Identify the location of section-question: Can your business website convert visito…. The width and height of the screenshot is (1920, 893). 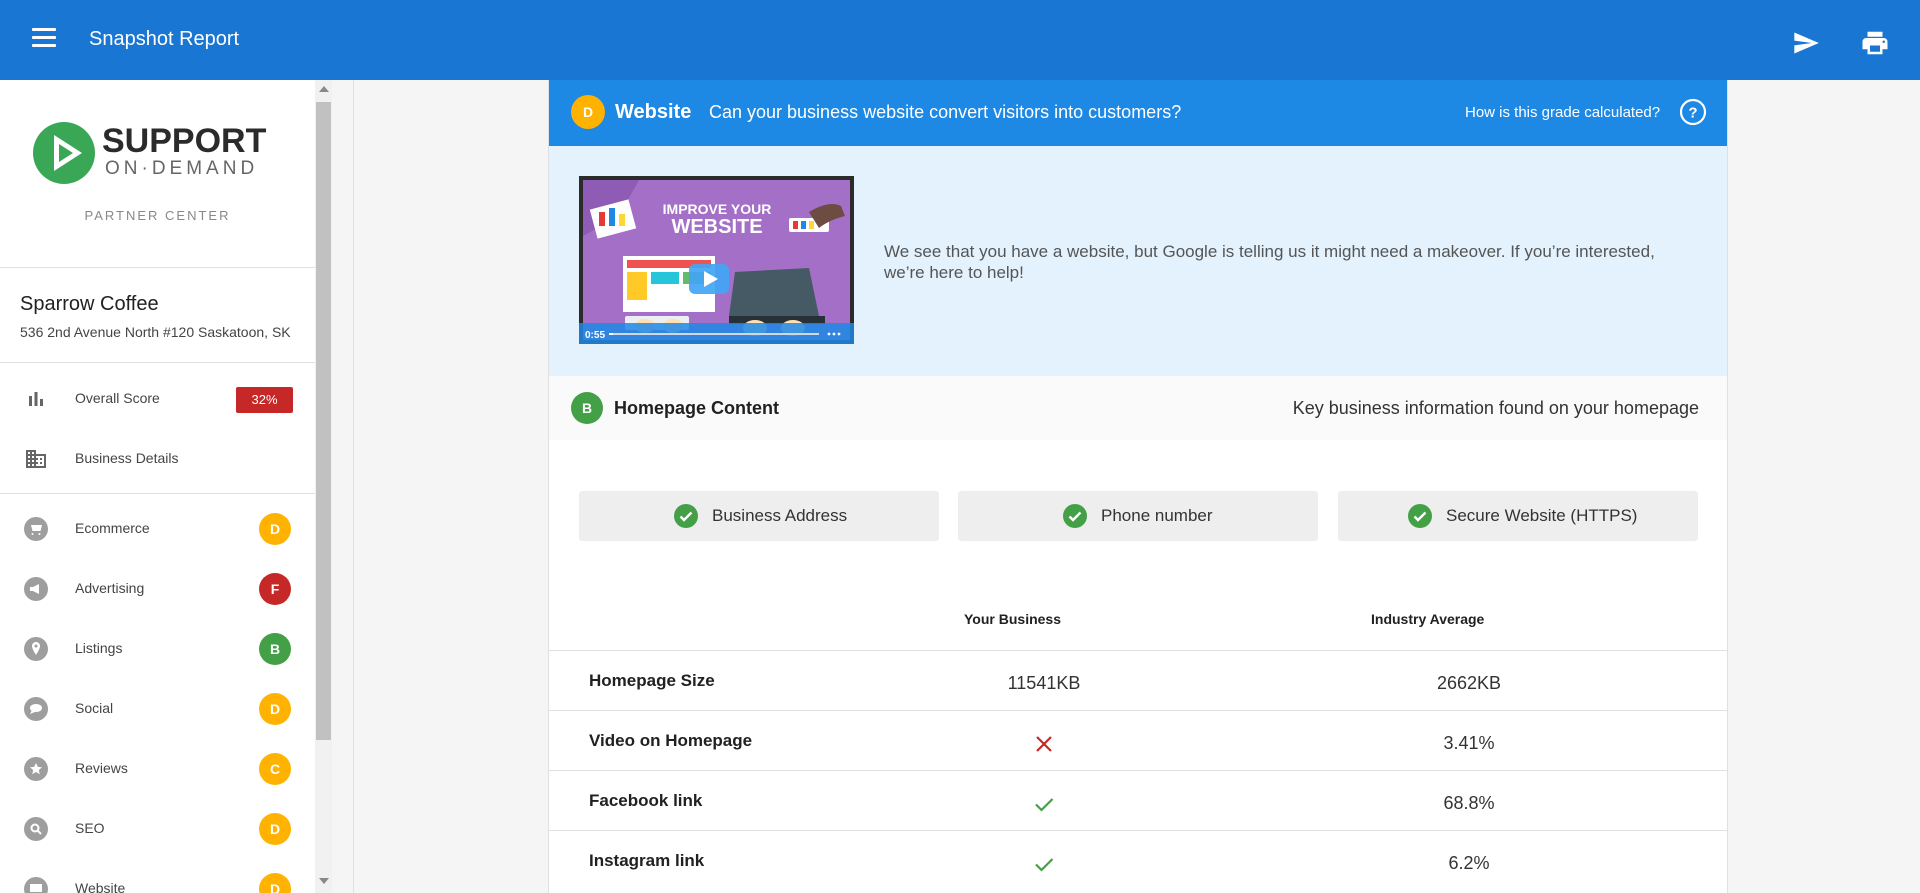
(945, 112).